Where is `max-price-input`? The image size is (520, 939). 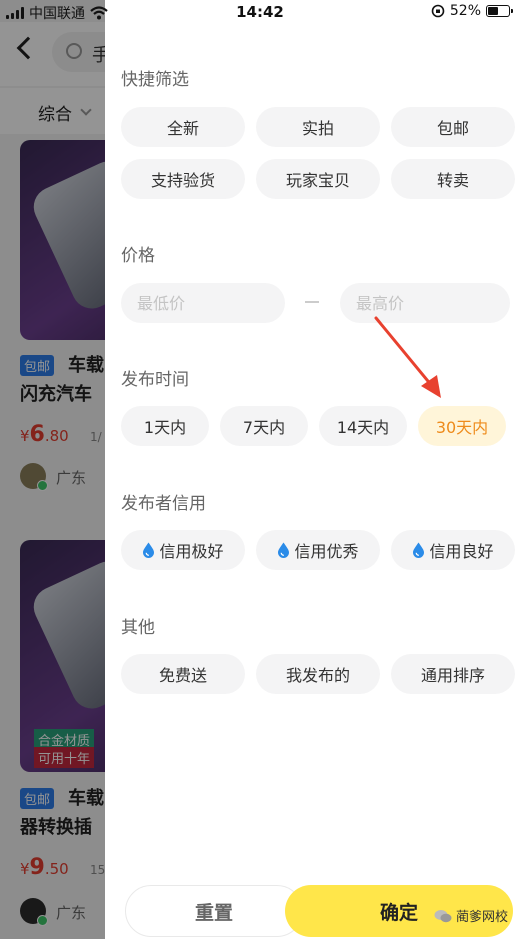 max-price-input is located at coordinates (425, 303).